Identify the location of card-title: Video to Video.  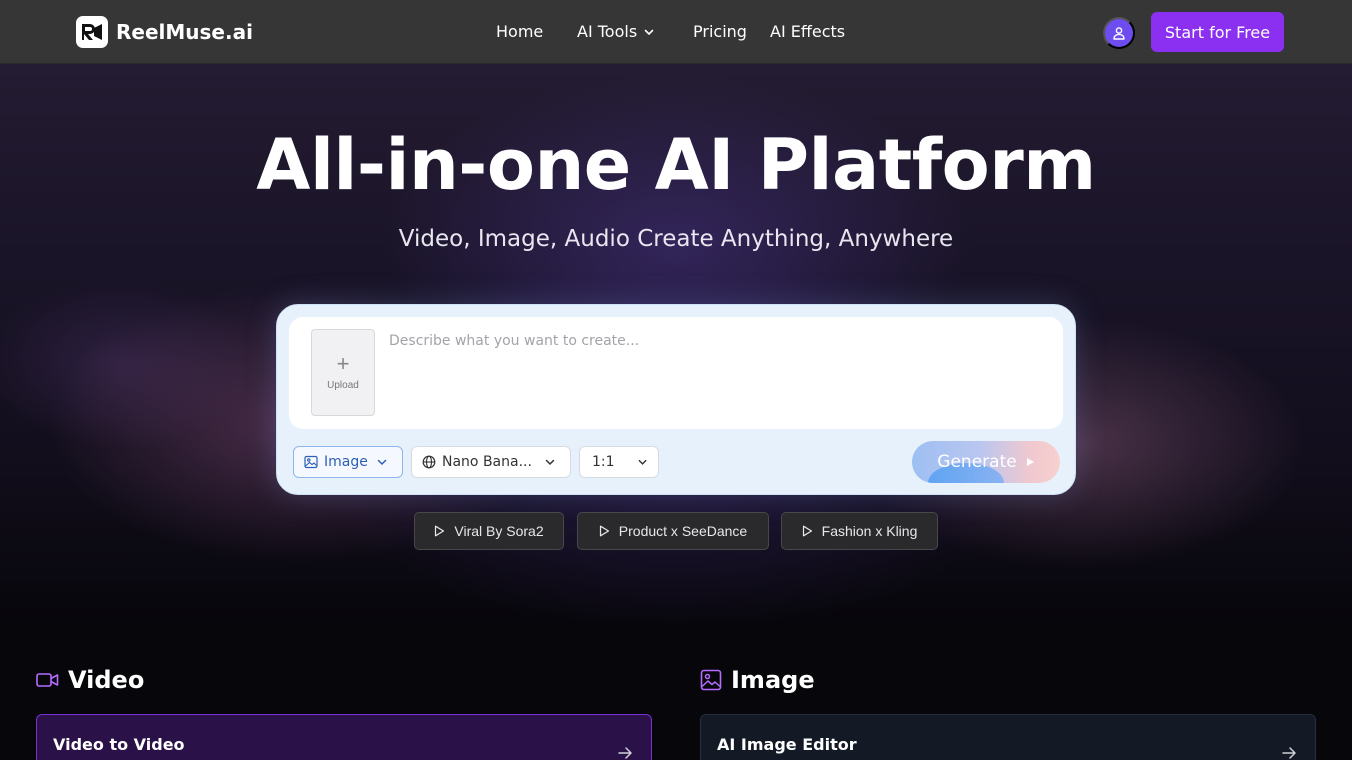
(119, 744).